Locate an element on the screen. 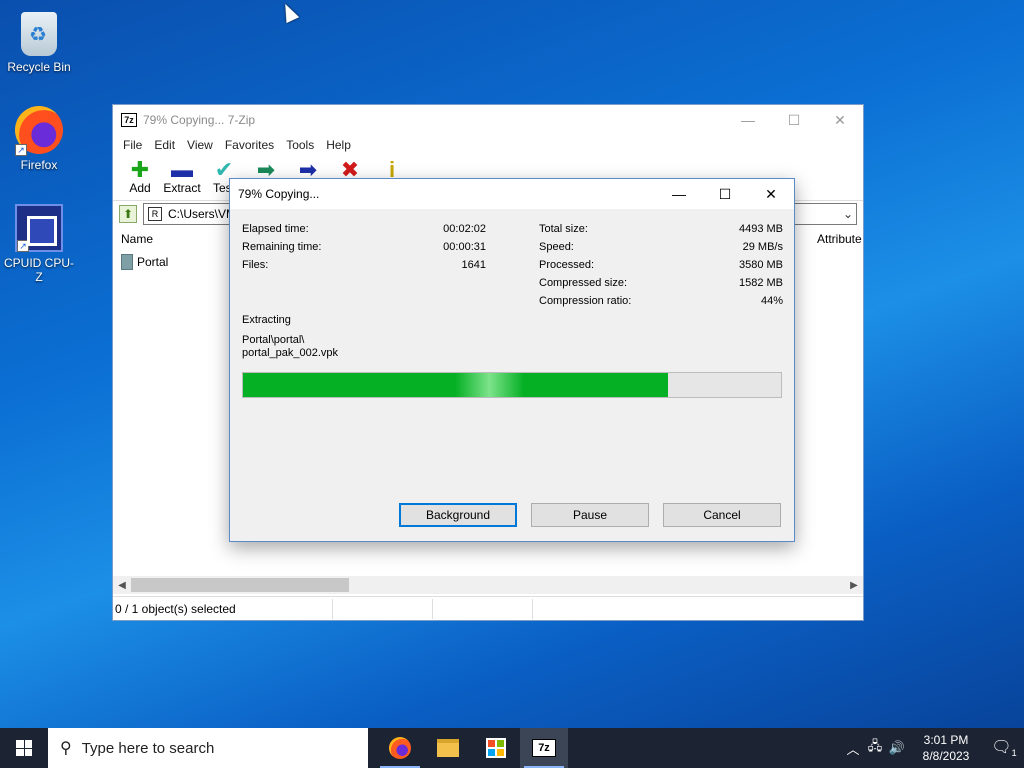 The height and width of the screenshot is (768, 1024). notification-center-icon: 🗨1 is located at coordinates (1004, 747).